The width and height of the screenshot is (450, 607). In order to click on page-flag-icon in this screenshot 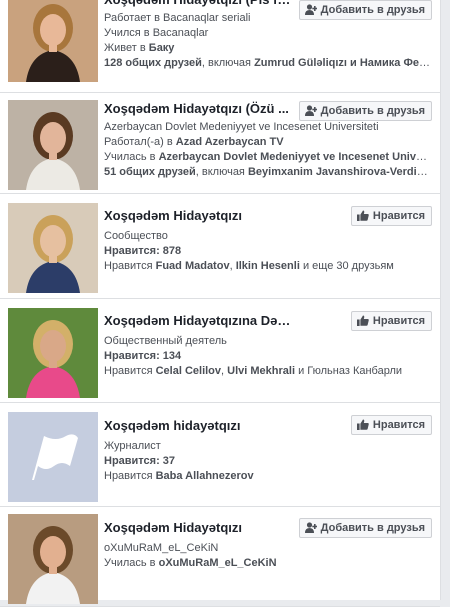, I will do `click(53, 457)`.